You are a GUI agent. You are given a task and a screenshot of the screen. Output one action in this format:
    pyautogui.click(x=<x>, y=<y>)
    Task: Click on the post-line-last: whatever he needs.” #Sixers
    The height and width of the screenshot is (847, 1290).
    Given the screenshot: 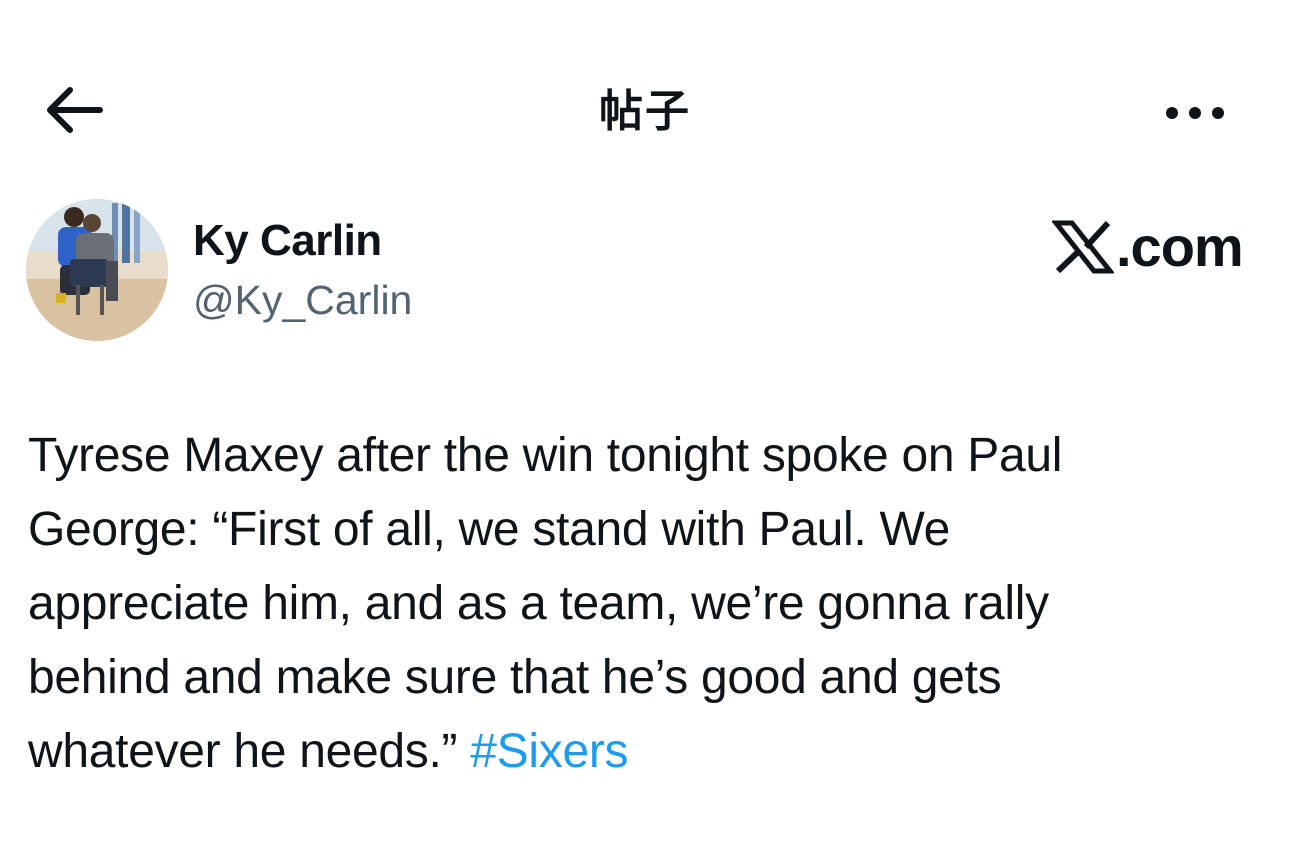 What is the action you would take?
    pyautogui.click(x=648, y=752)
    